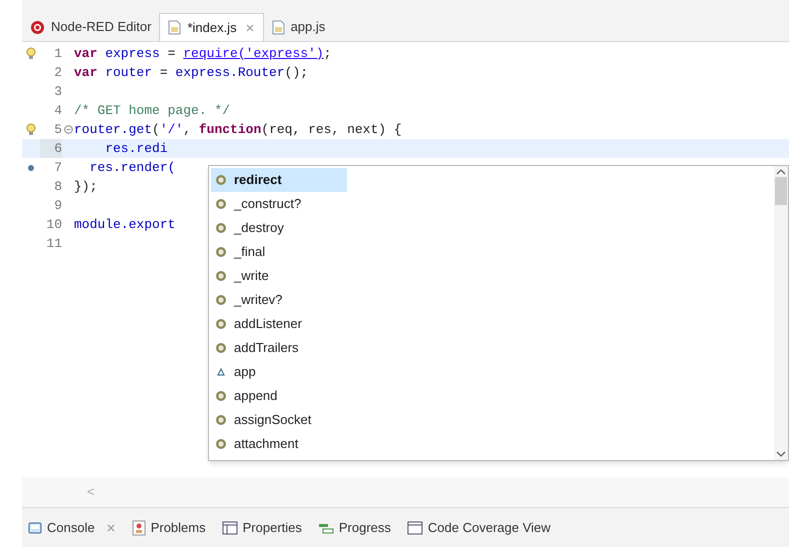 This screenshot has width=789, height=547. Describe the element at coordinates (57, 187) in the screenshot. I see `line-number: 8` at that location.